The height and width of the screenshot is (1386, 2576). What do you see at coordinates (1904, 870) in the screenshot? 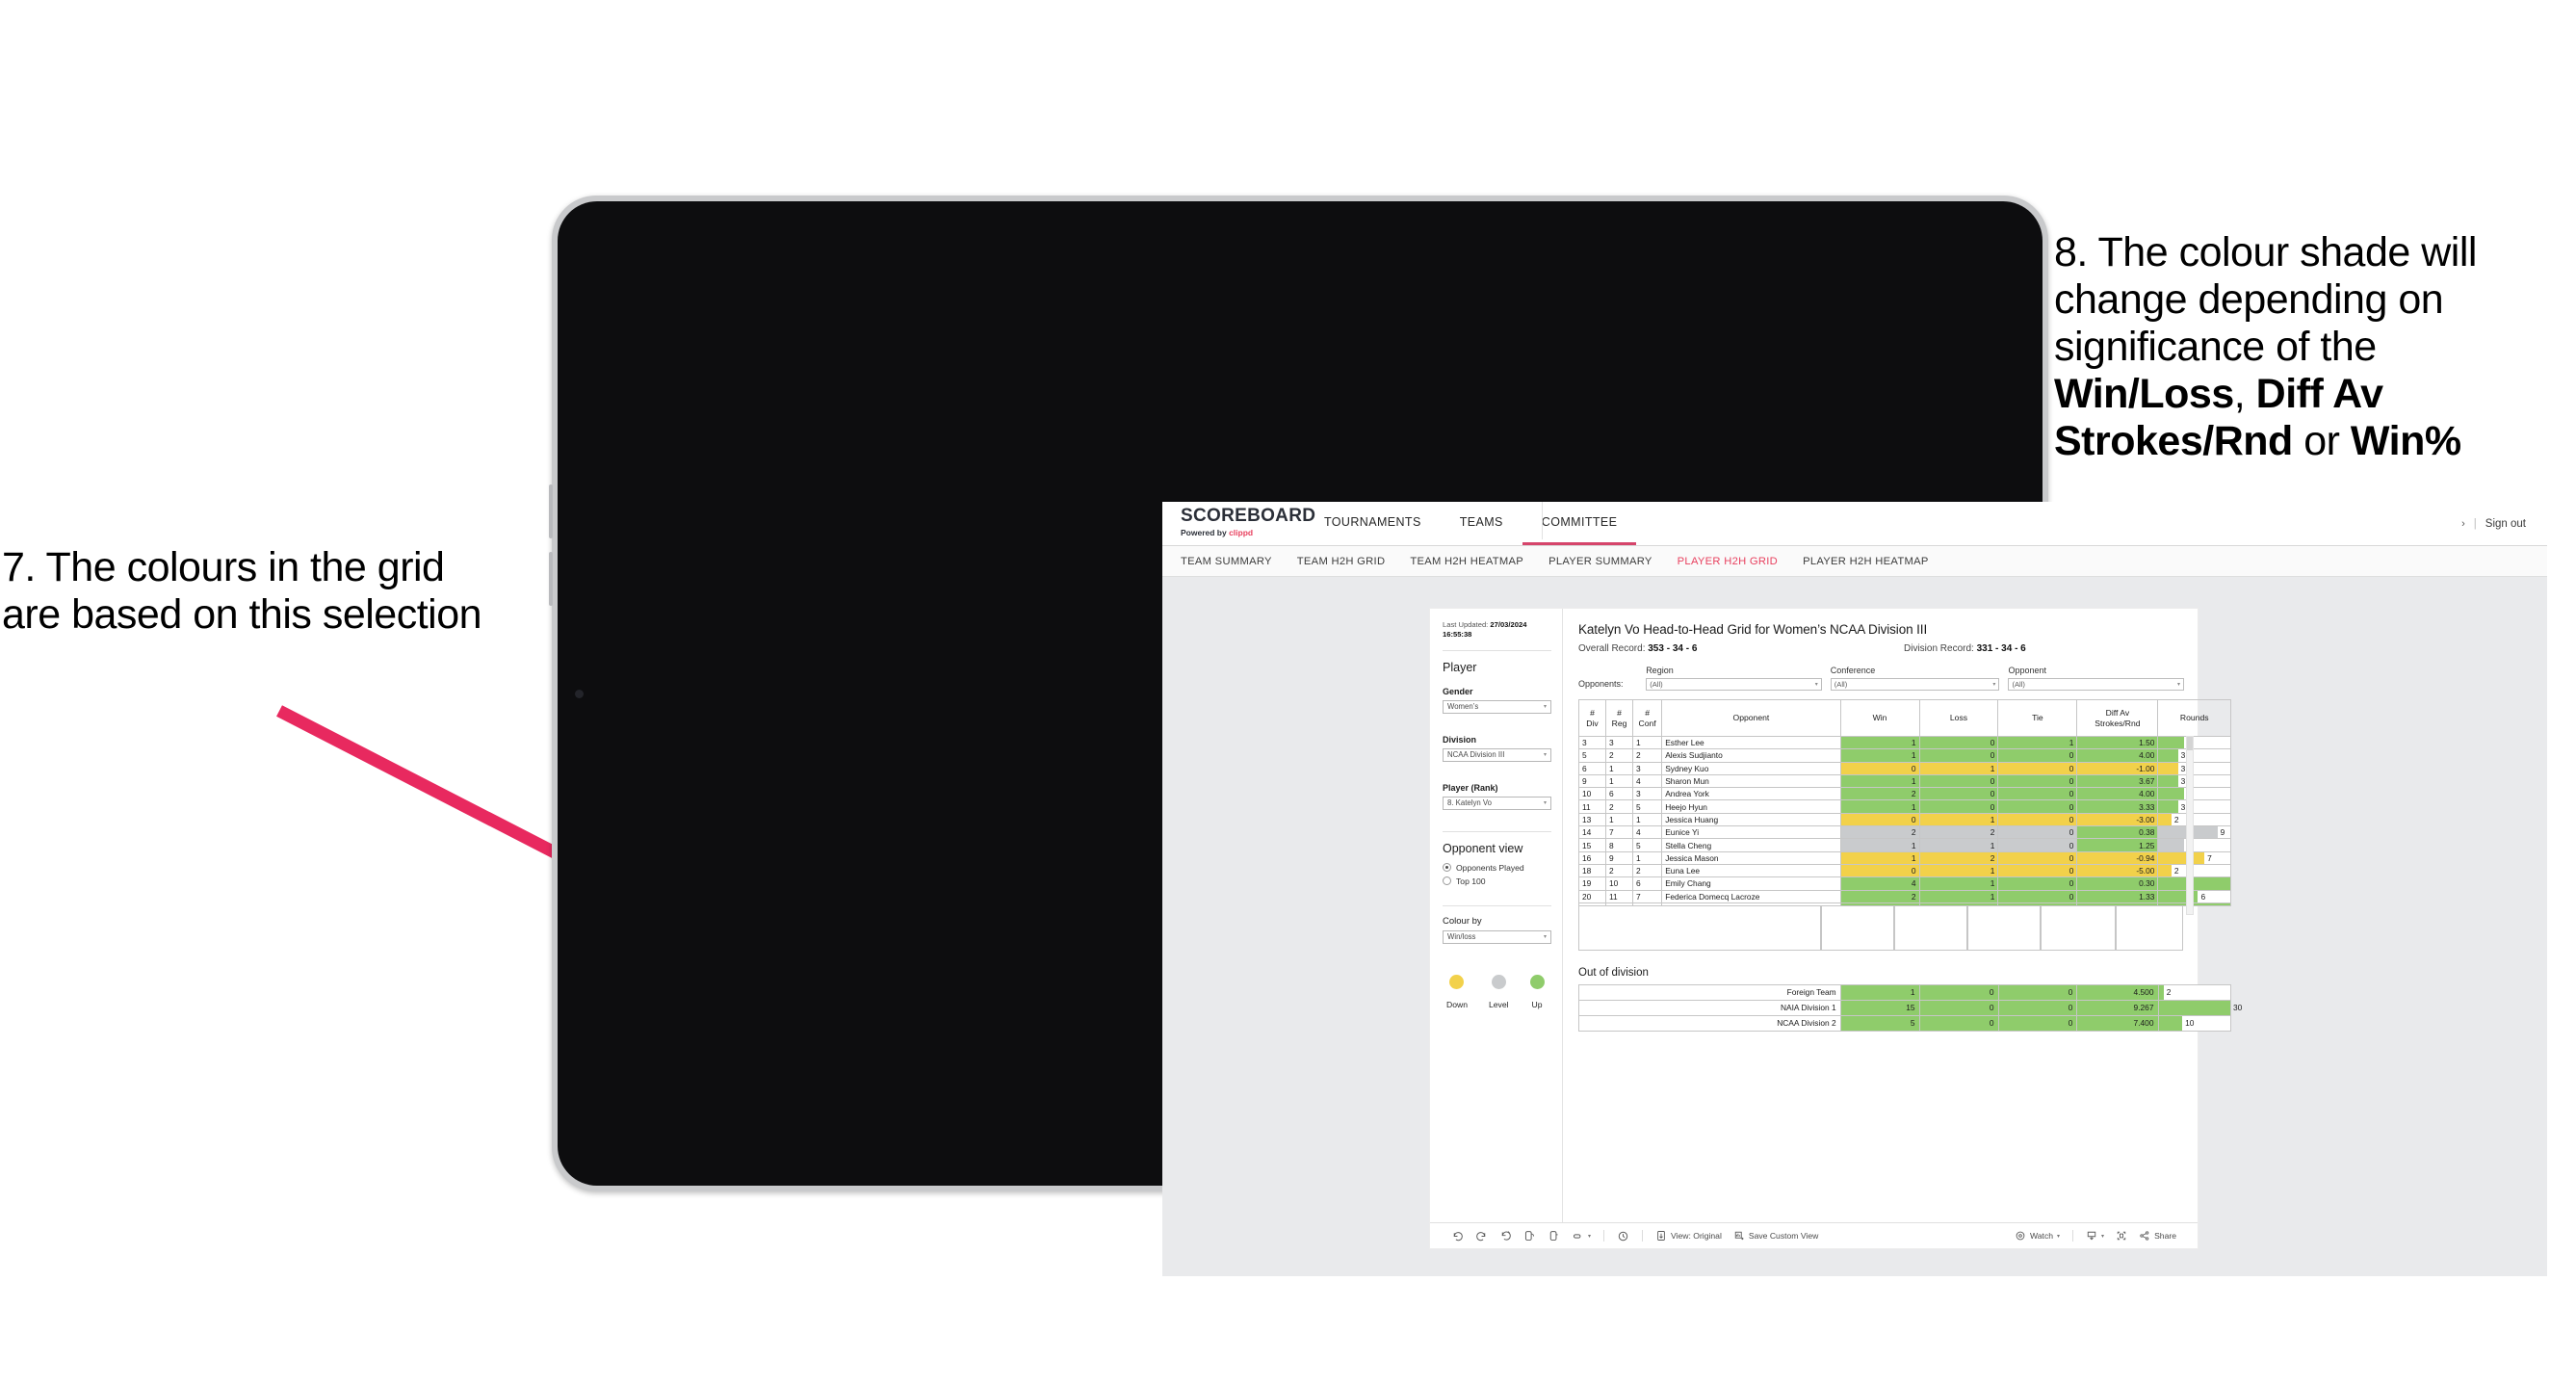
I see `table-row: 18 2 2 Euna Lee 0 1 0 -5.00 2` at bounding box center [1904, 870].